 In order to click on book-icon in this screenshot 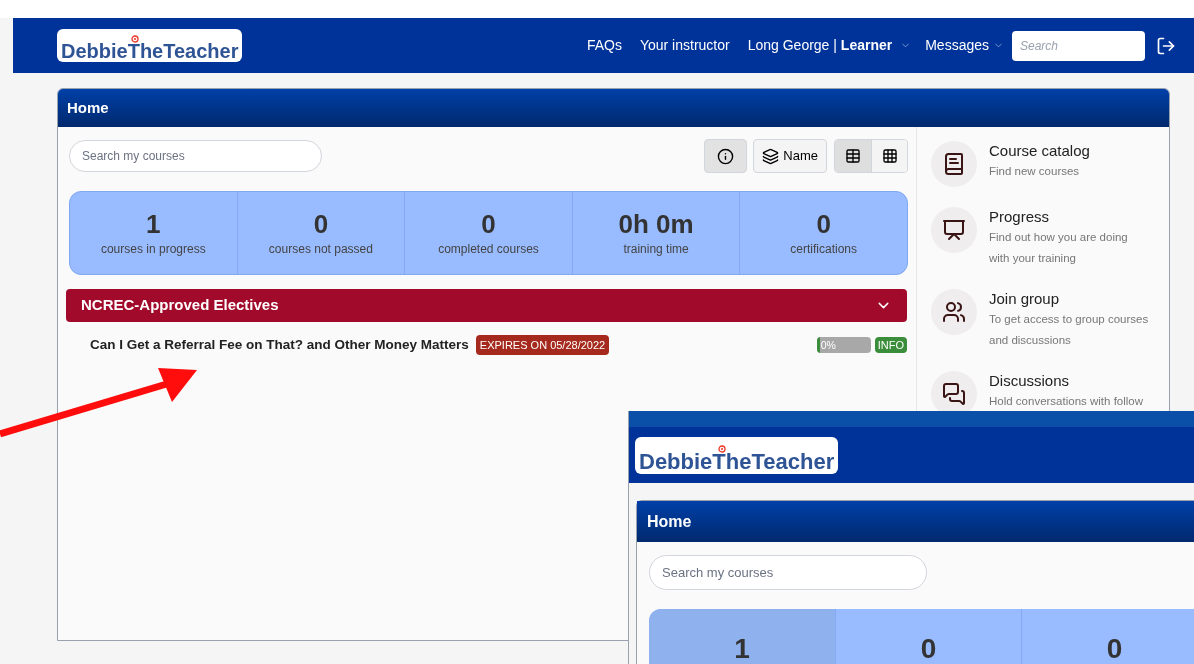, I will do `click(954, 164)`.